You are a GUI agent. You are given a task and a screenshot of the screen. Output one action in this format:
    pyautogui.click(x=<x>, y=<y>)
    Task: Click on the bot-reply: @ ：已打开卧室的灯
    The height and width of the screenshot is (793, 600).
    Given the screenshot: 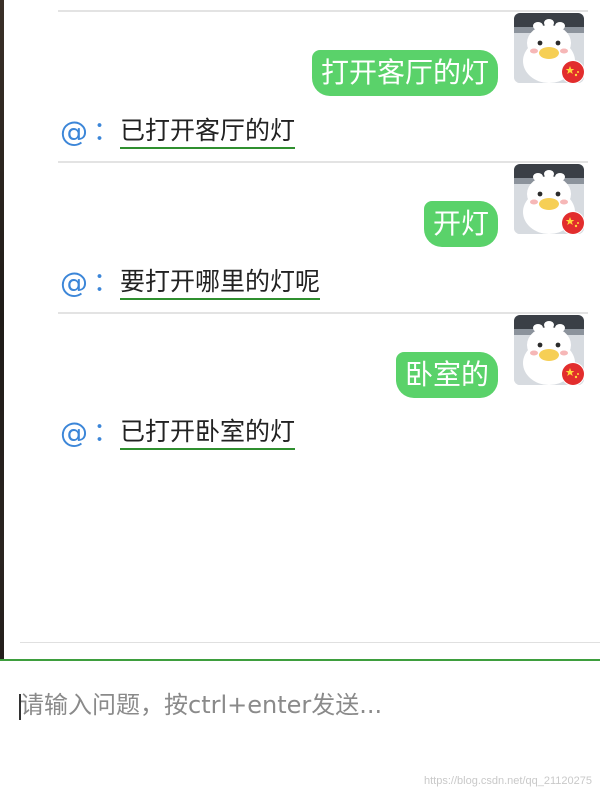 What is the action you would take?
    pyautogui.click(x=178, y=433)
    